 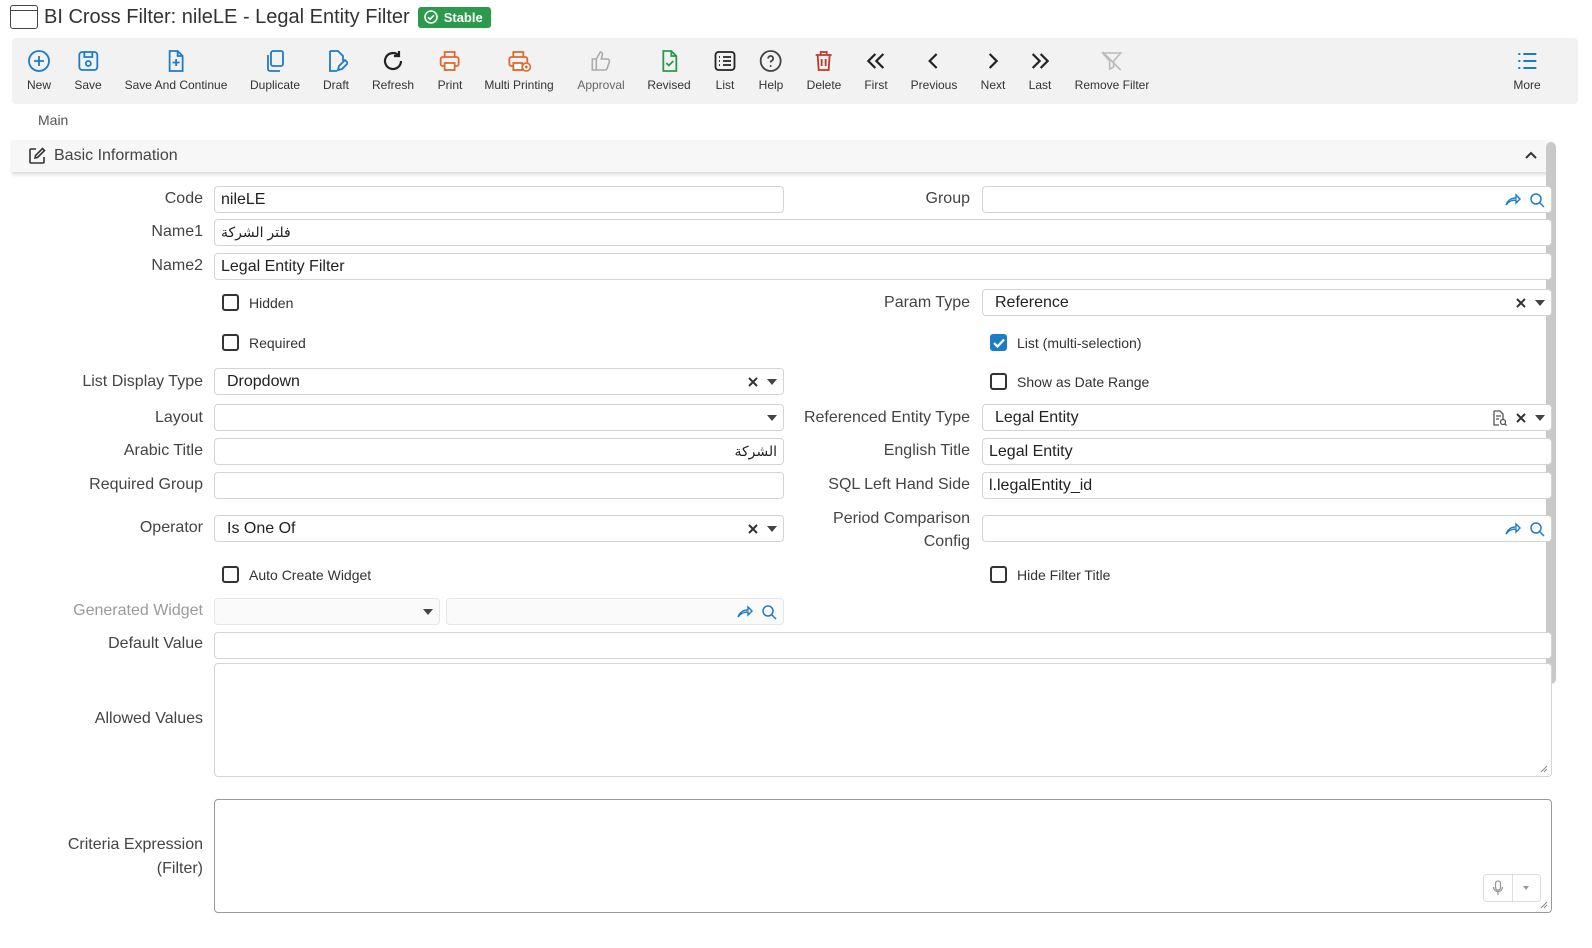 What do you see at coordinates (230, 574) in the screenshot?
I see `auto-create-widget-checkbox-box` at bounding box center [230, 574].